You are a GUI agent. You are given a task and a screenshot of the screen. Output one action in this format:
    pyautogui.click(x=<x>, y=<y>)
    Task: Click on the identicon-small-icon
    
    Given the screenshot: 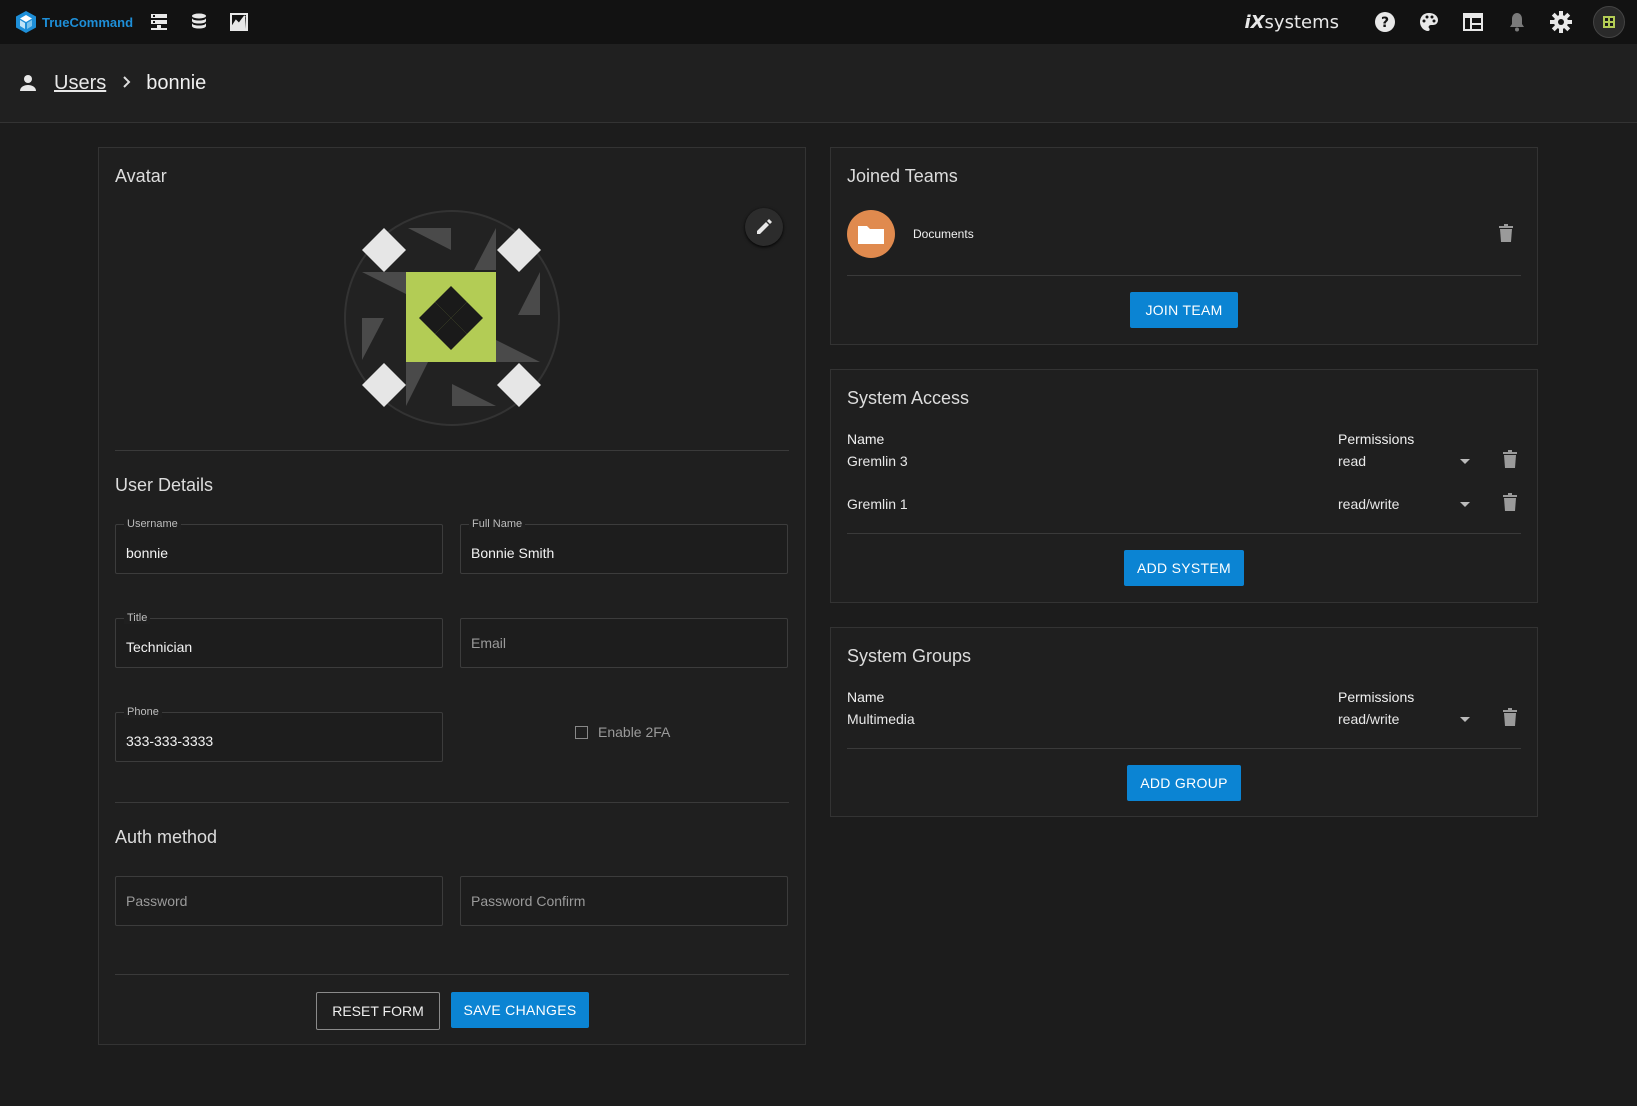 What is the action you would take?
    pyautogui.click(x=1609, y=22)
    